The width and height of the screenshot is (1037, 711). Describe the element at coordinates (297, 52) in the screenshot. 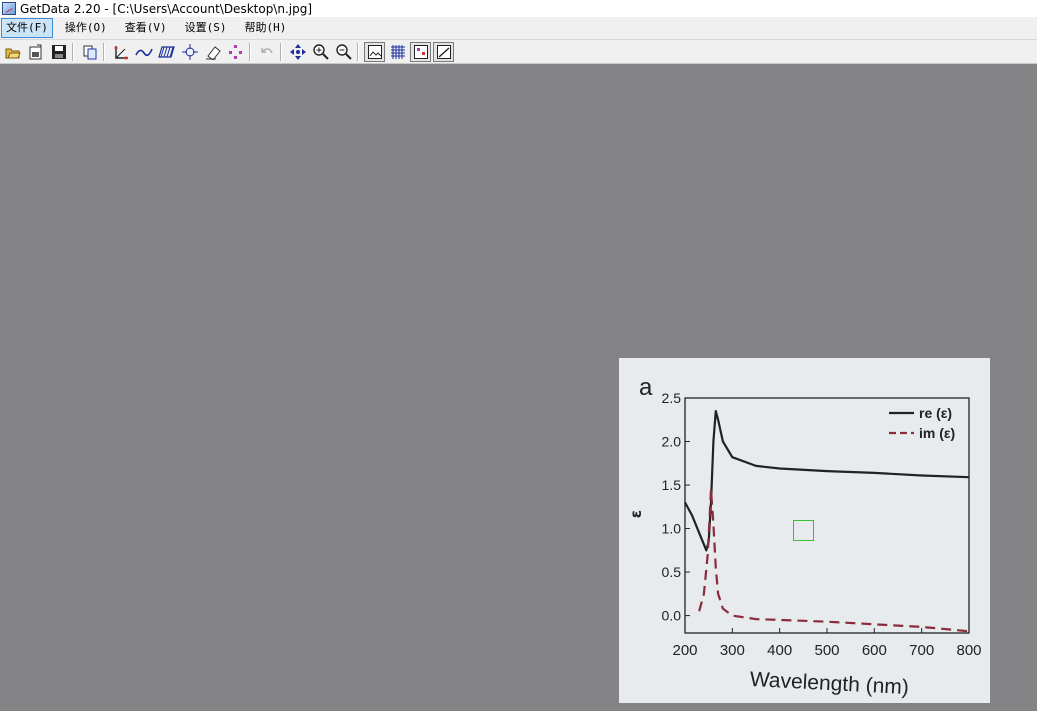

I see `pan-icon` at that location.